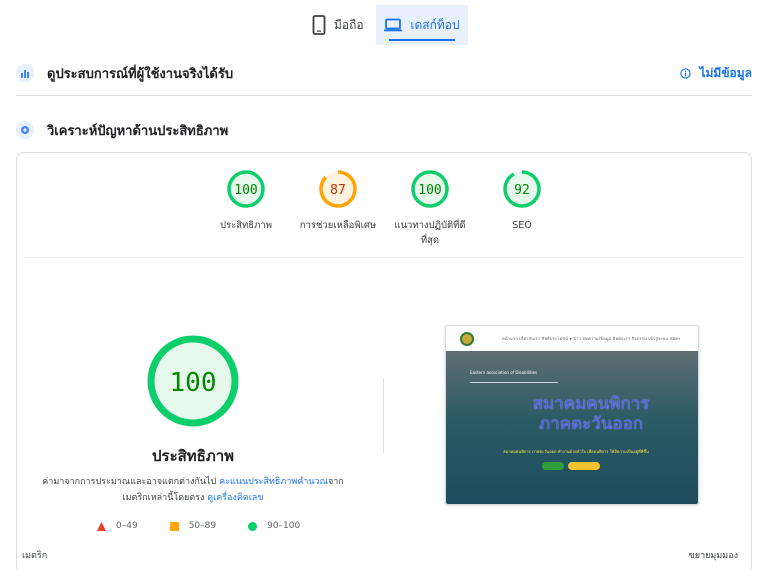 The height and width of the screenshot is (569, 768). What do you see at coordinates (101, 526) in the screenshot?
I see `triangle-icon` at bounding box center [101, 526].